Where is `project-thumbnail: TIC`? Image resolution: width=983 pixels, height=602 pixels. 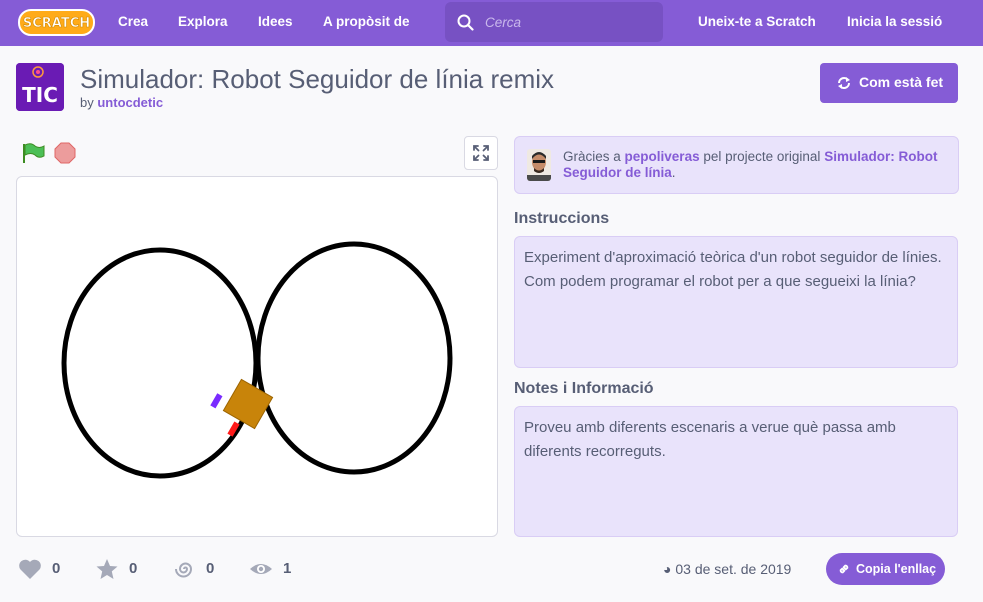 project-thumbnail: TIC is located at coordinates (40, 87).